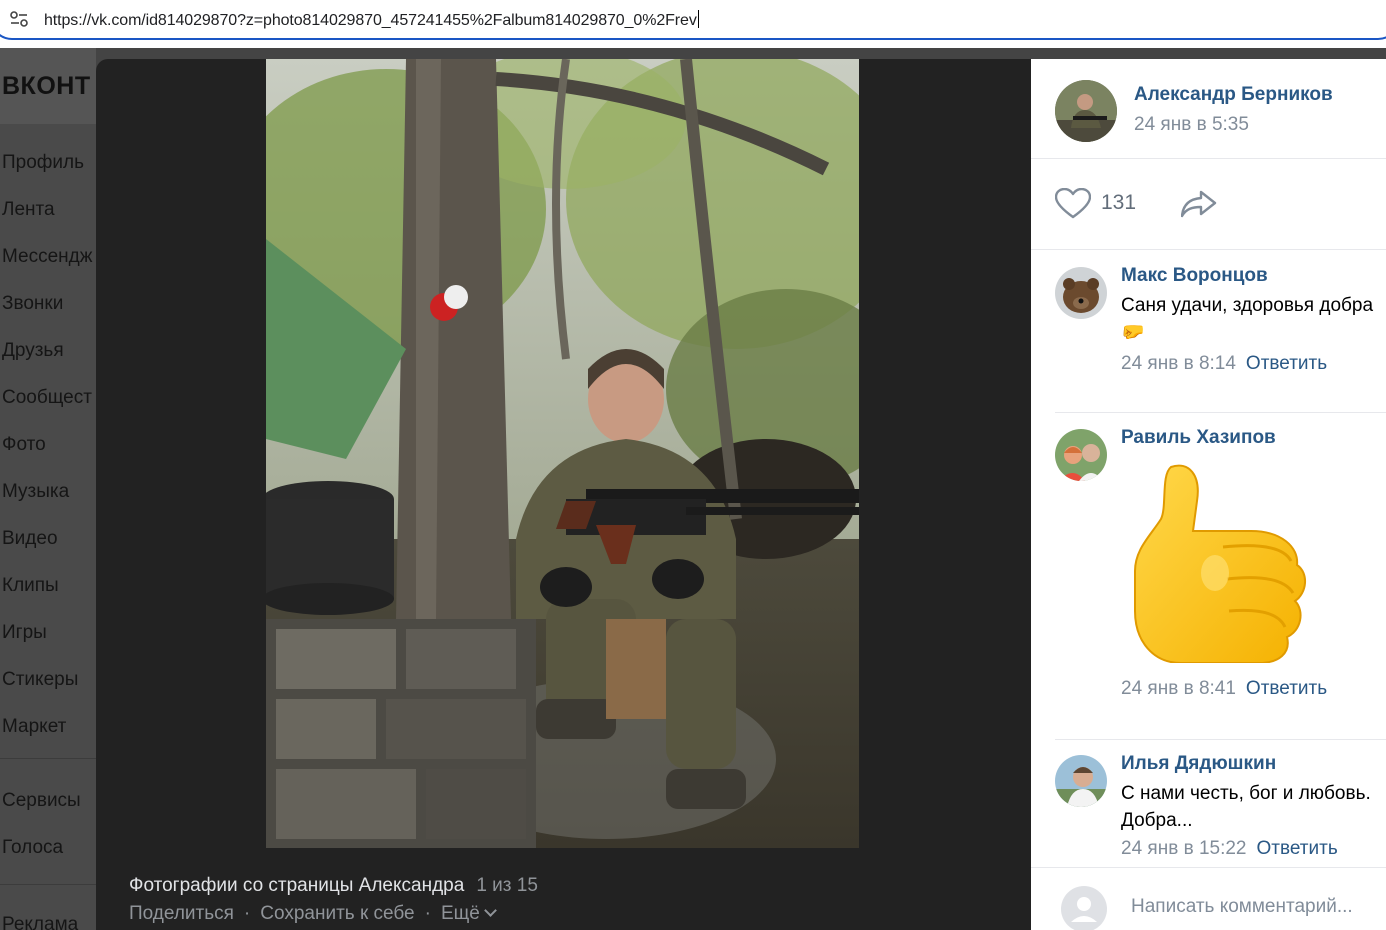 The image size is (1386, 930). What do you see at coordinates (181, 913) in the screenshot?
I see `share-button: Поделиться` at bounding box center [181, 913].